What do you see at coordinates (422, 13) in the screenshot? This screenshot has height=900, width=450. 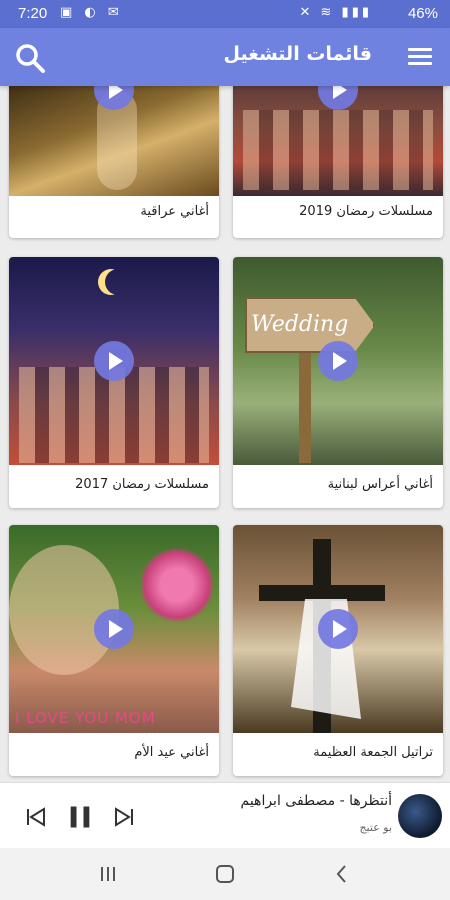 I see `battery-level: 46%` at bounding box center [422, 13].